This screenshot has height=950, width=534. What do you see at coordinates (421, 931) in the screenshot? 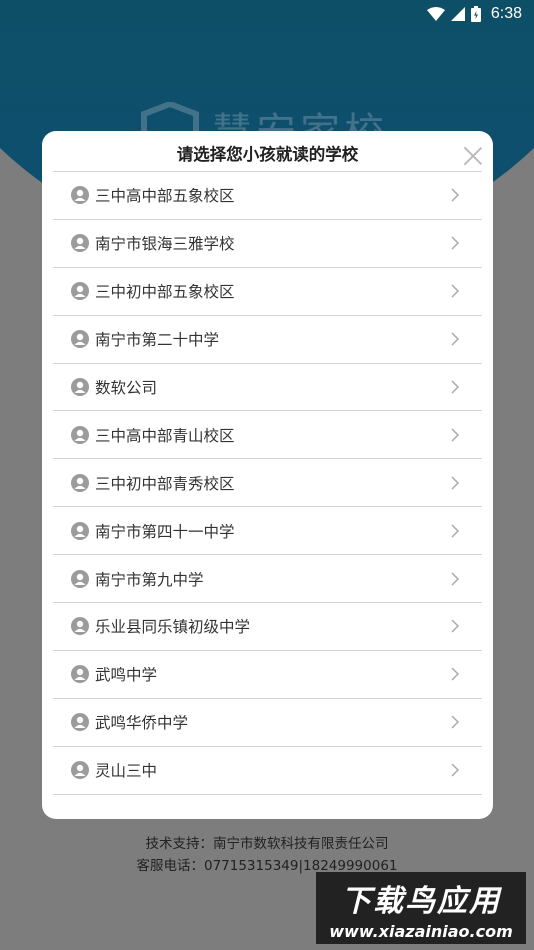
I see `watermark-url: www.xiazainiao.com` at bounding box center [421, 931].